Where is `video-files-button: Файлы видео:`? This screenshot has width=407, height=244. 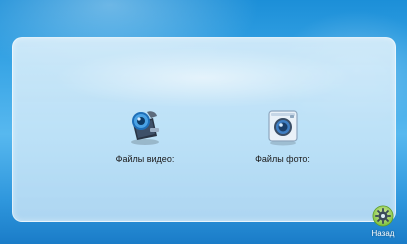 video-files-button: Файлы видео: is located at coordinates (145, 134).